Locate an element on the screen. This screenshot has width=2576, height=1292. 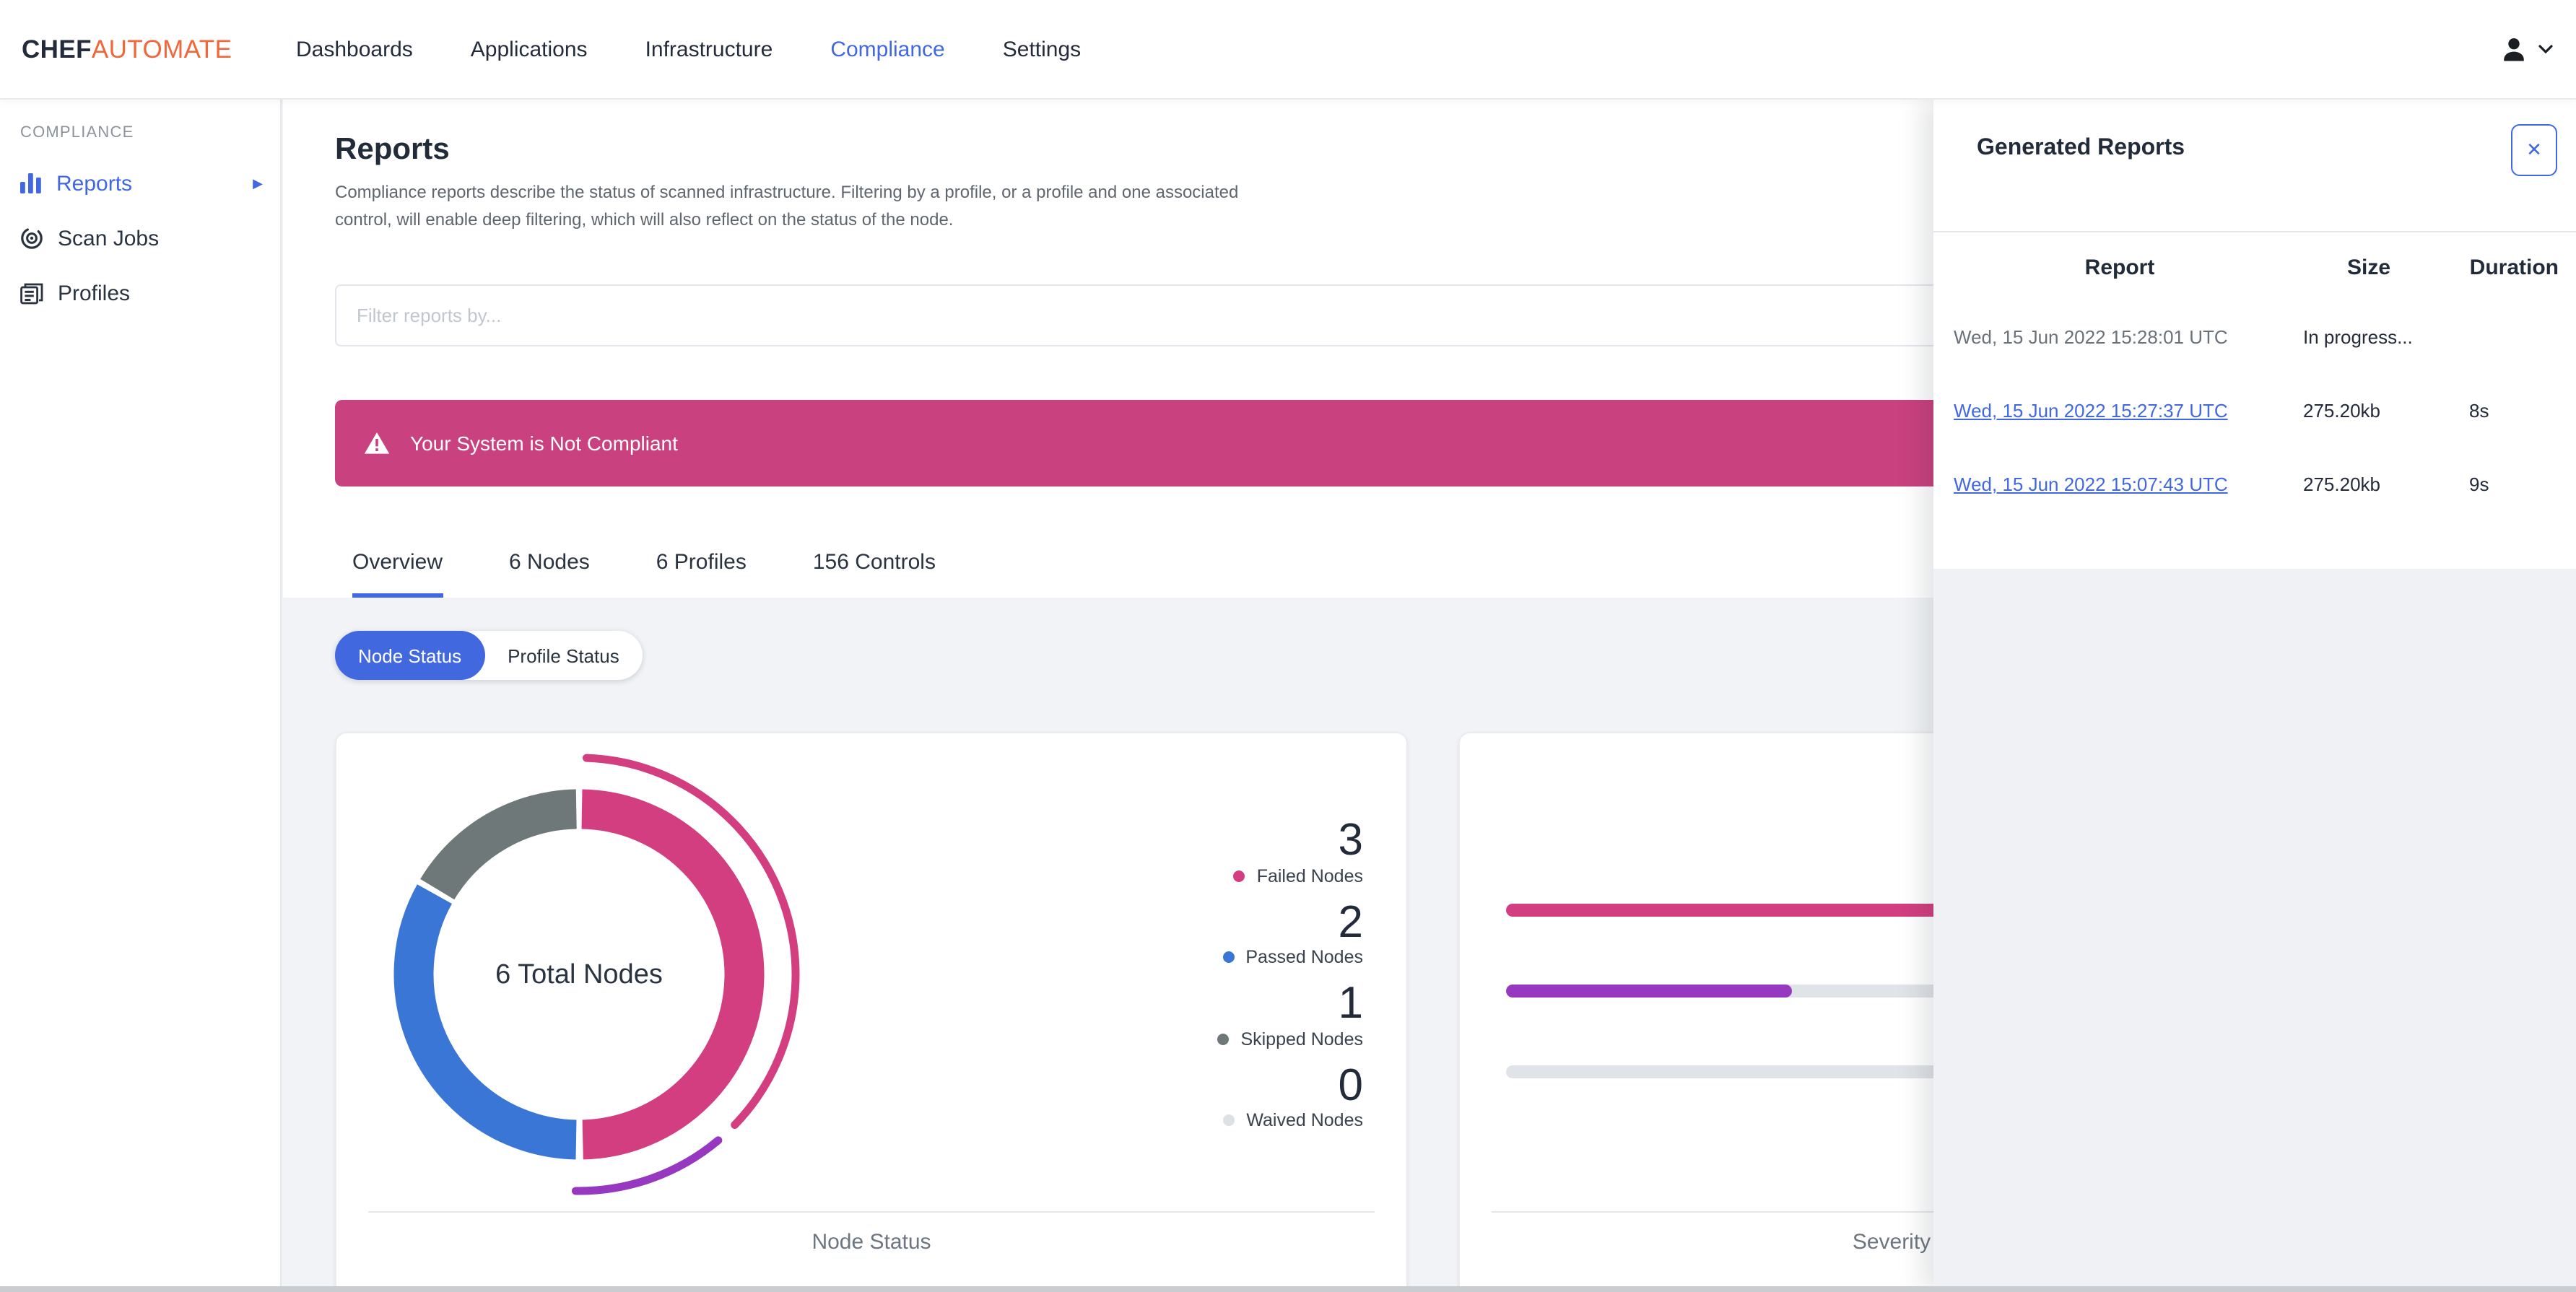
profile-status-toggle: Profile Status is located at coordinates (563, 655).